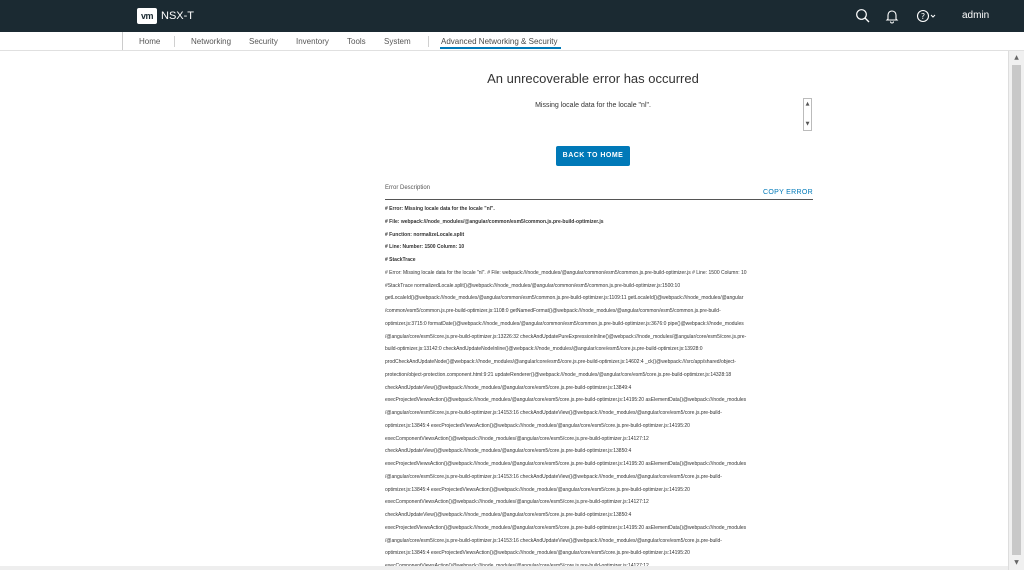 The image size is (1024, 573). What do you see at coordinates (593, 78) in the screenshot?
I see `error-title: An unrecoverable error has occurred` at bounding box center [593, 78].